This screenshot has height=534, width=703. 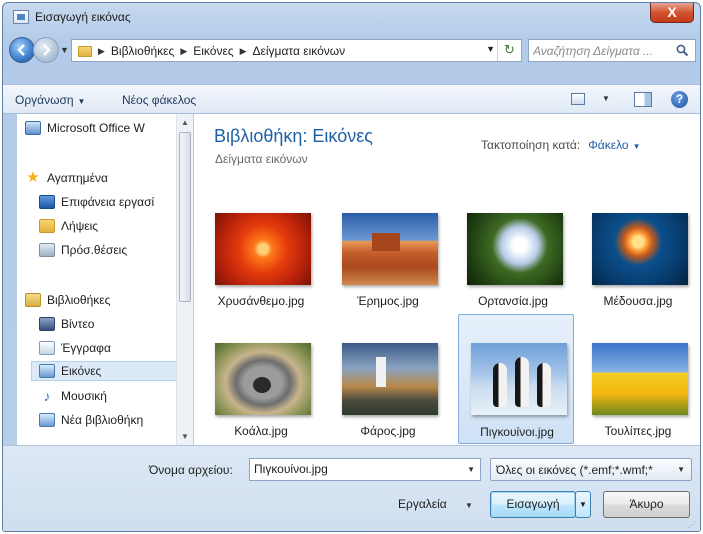 I want to click on insert-options-chevron-icon: ▼, so click(x=583, y=504).